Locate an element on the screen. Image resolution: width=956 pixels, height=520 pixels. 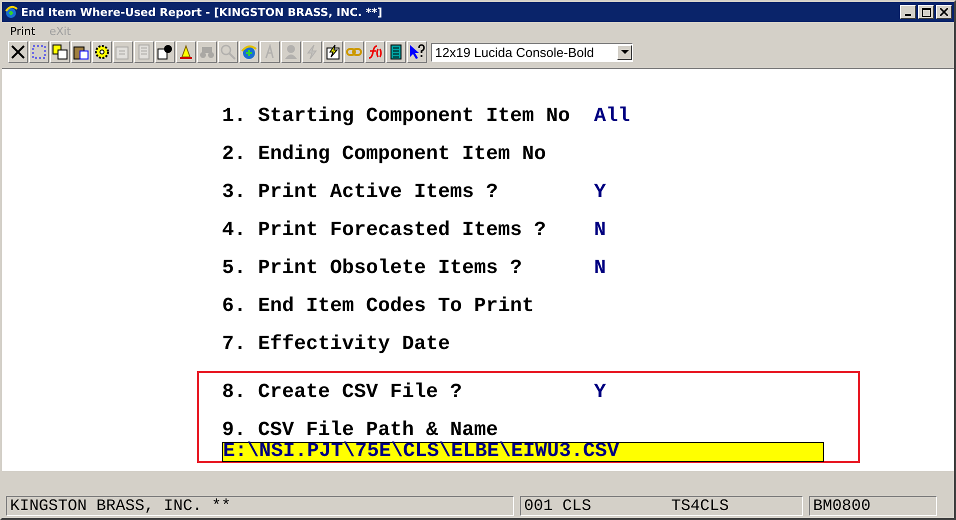
window-title: End Item Where-Used Report - [KINGSTON BRASS, INC. **] is located at coordinates (201, 12).